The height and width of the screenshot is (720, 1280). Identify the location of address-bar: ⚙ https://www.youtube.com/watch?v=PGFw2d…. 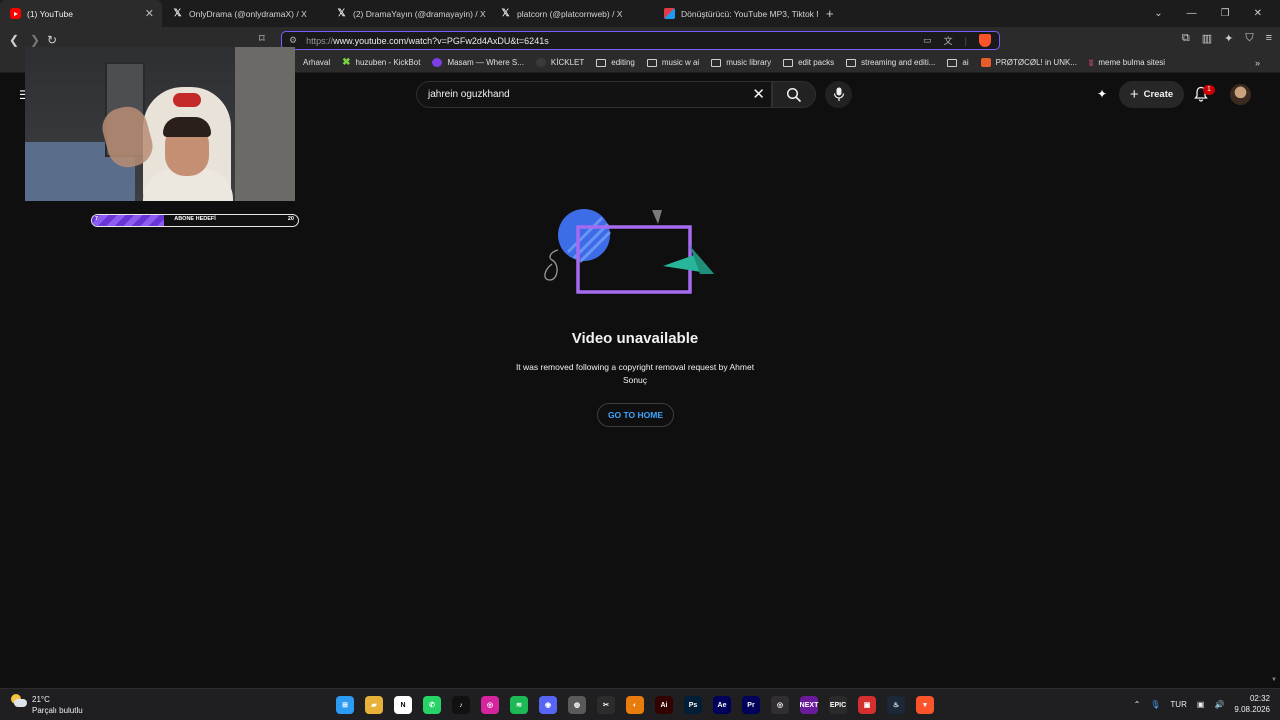
(640, 40).